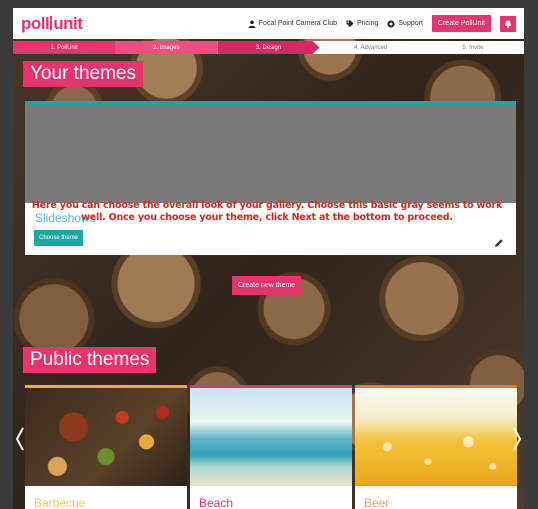 This screenshot has height=509, width=538. I want to click on chevron-right-icon, so click(517, 439).